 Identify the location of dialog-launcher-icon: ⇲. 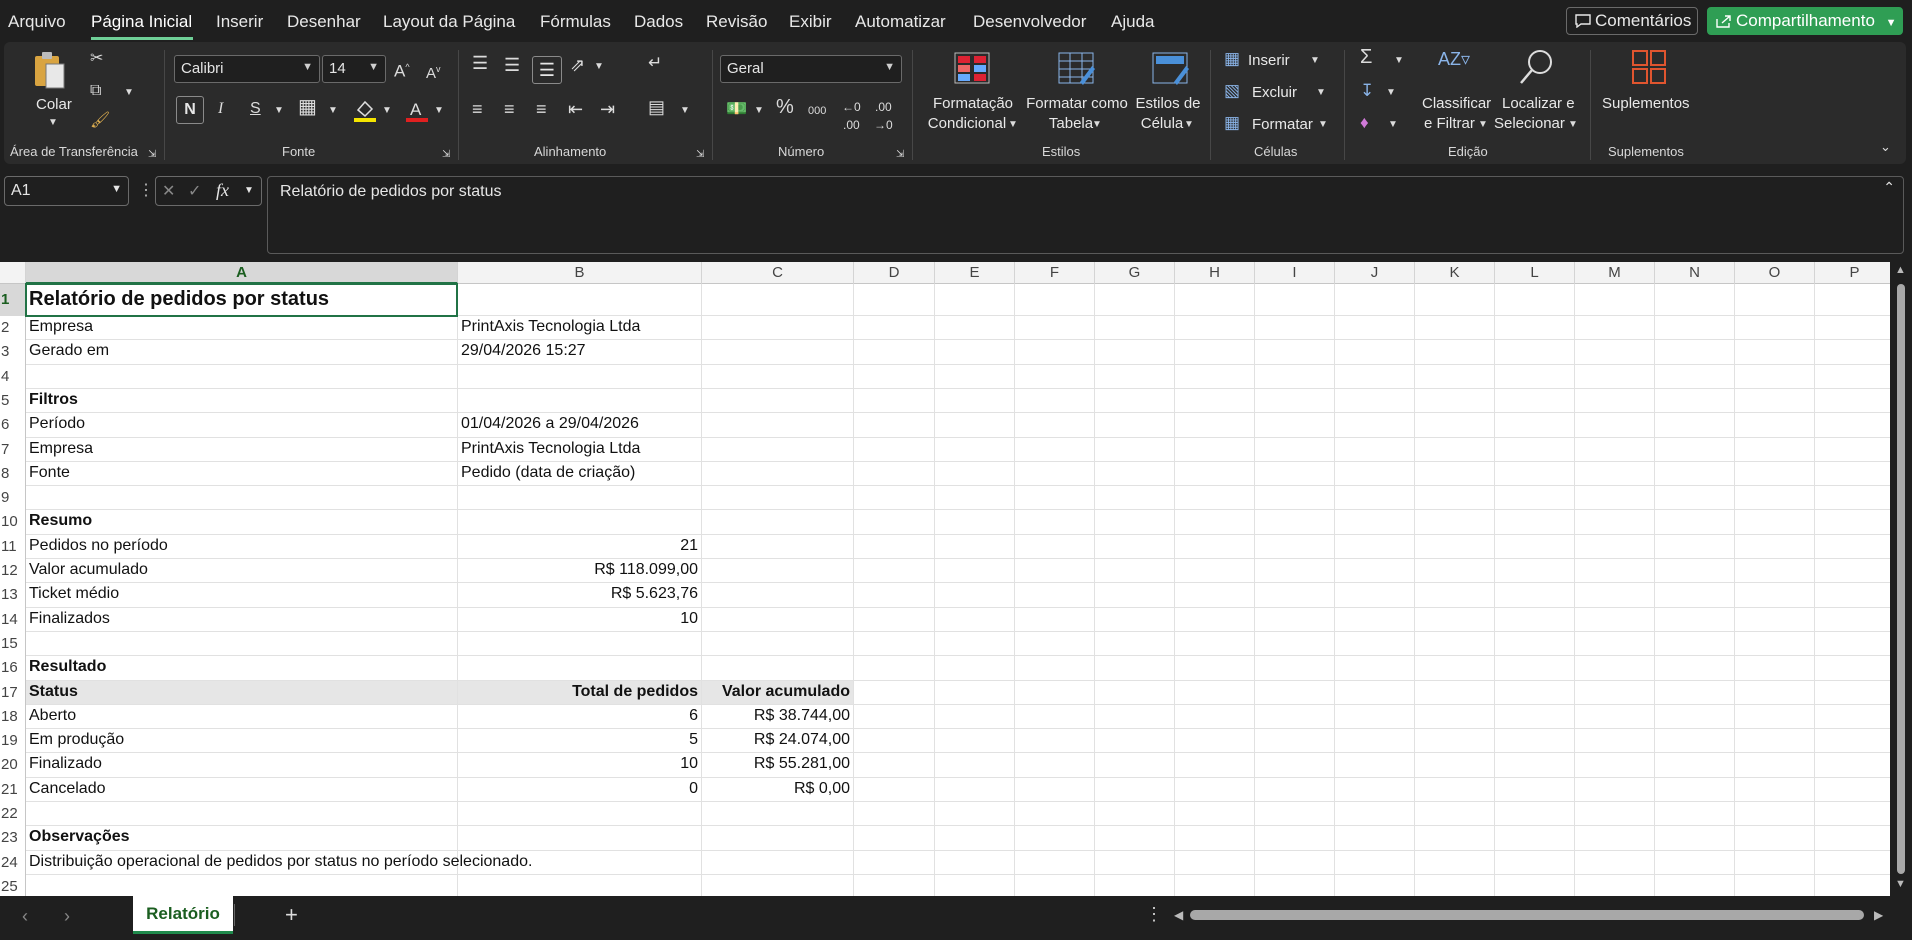
(446, 155).